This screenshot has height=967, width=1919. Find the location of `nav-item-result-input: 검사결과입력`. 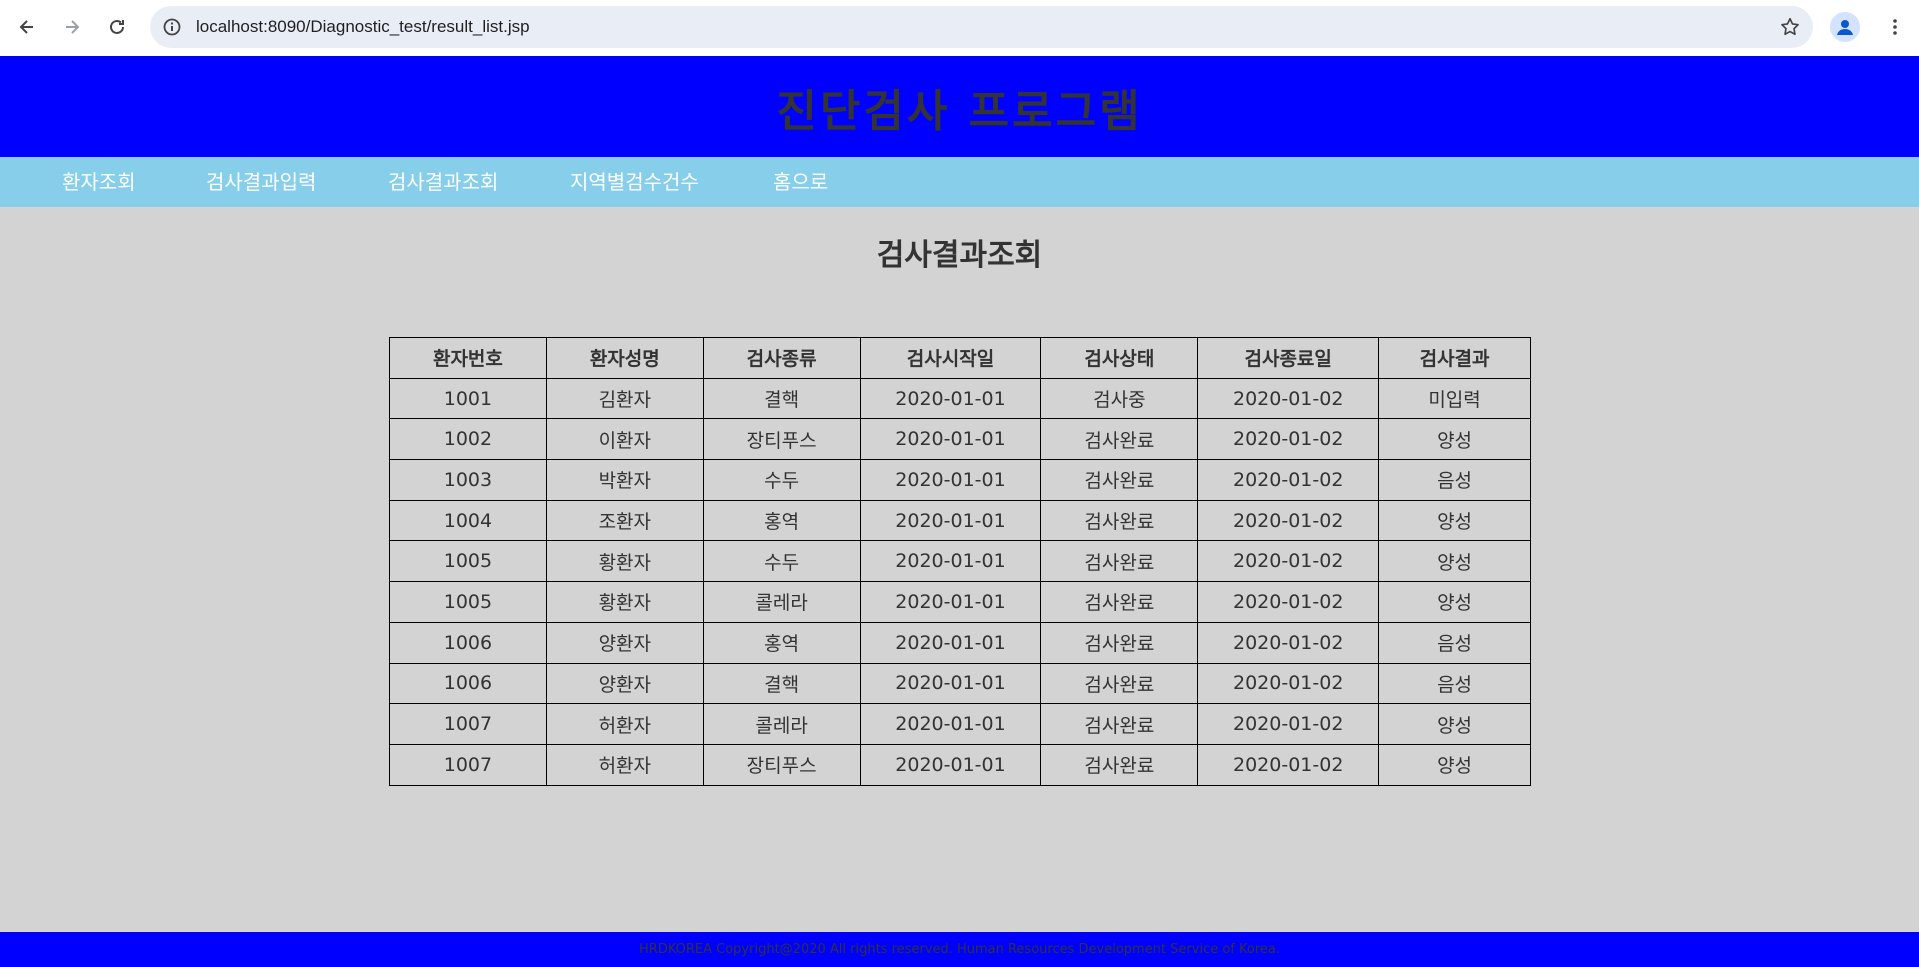

nav-item-result-input: 검사결과입력 is located at coordinates (261, 182).